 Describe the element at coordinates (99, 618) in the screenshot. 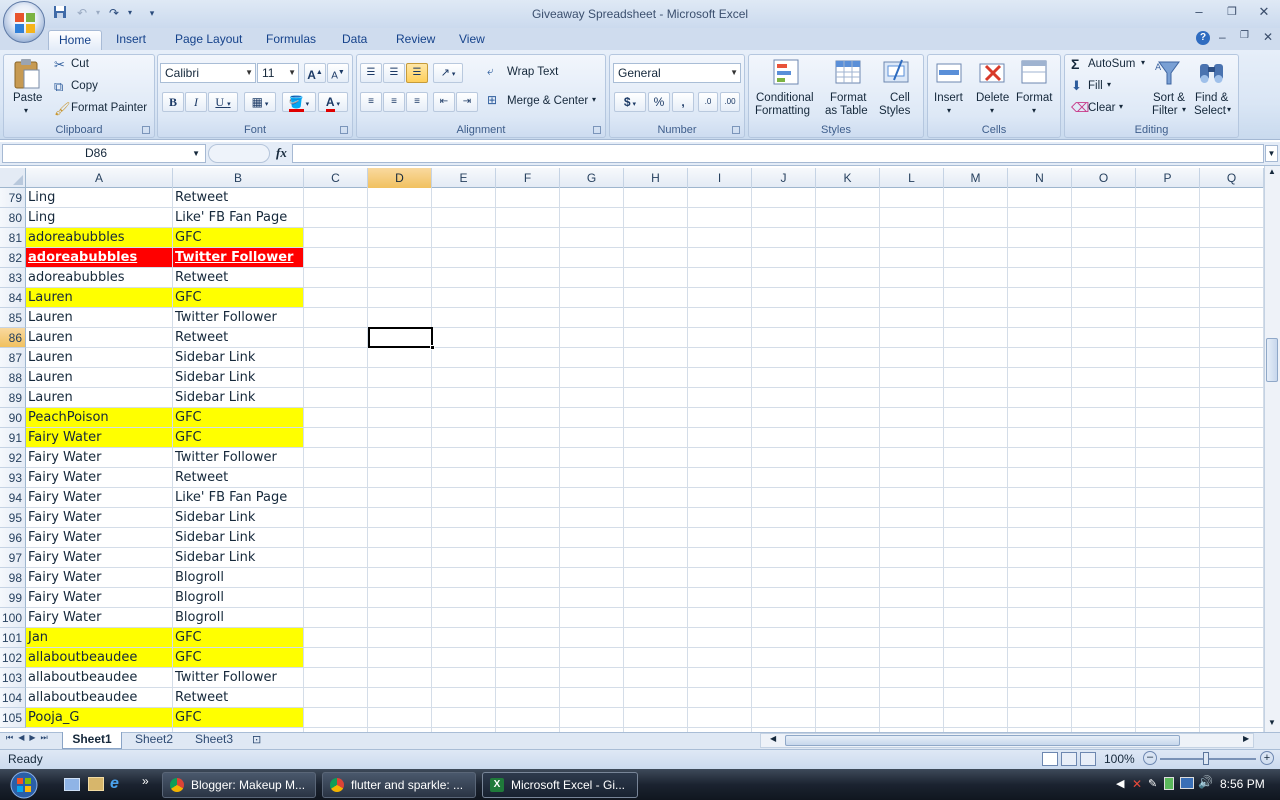

I see `cell-a100: Fairy Water` at that location.